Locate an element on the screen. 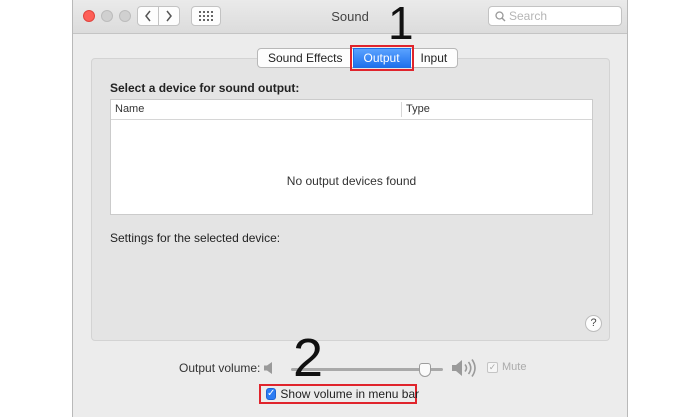  tab-sound-effects: Sound Effects is located at coordinates (305, 58).